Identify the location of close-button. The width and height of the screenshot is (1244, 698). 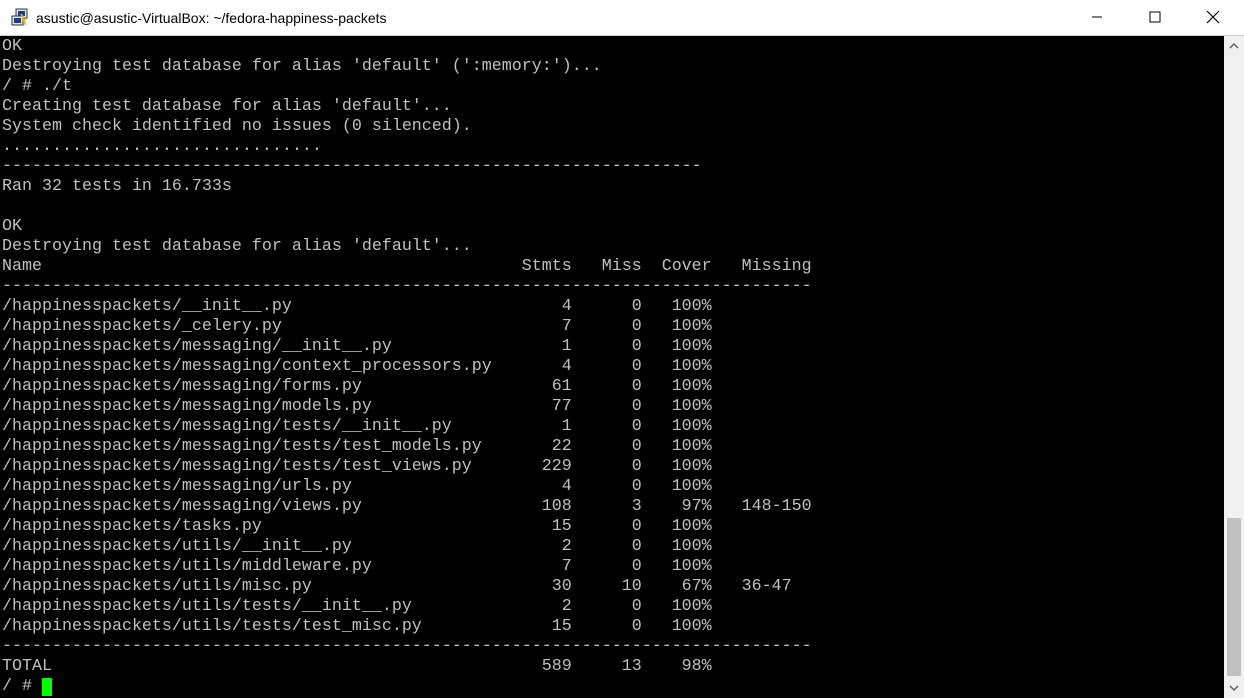
(1213, 17).